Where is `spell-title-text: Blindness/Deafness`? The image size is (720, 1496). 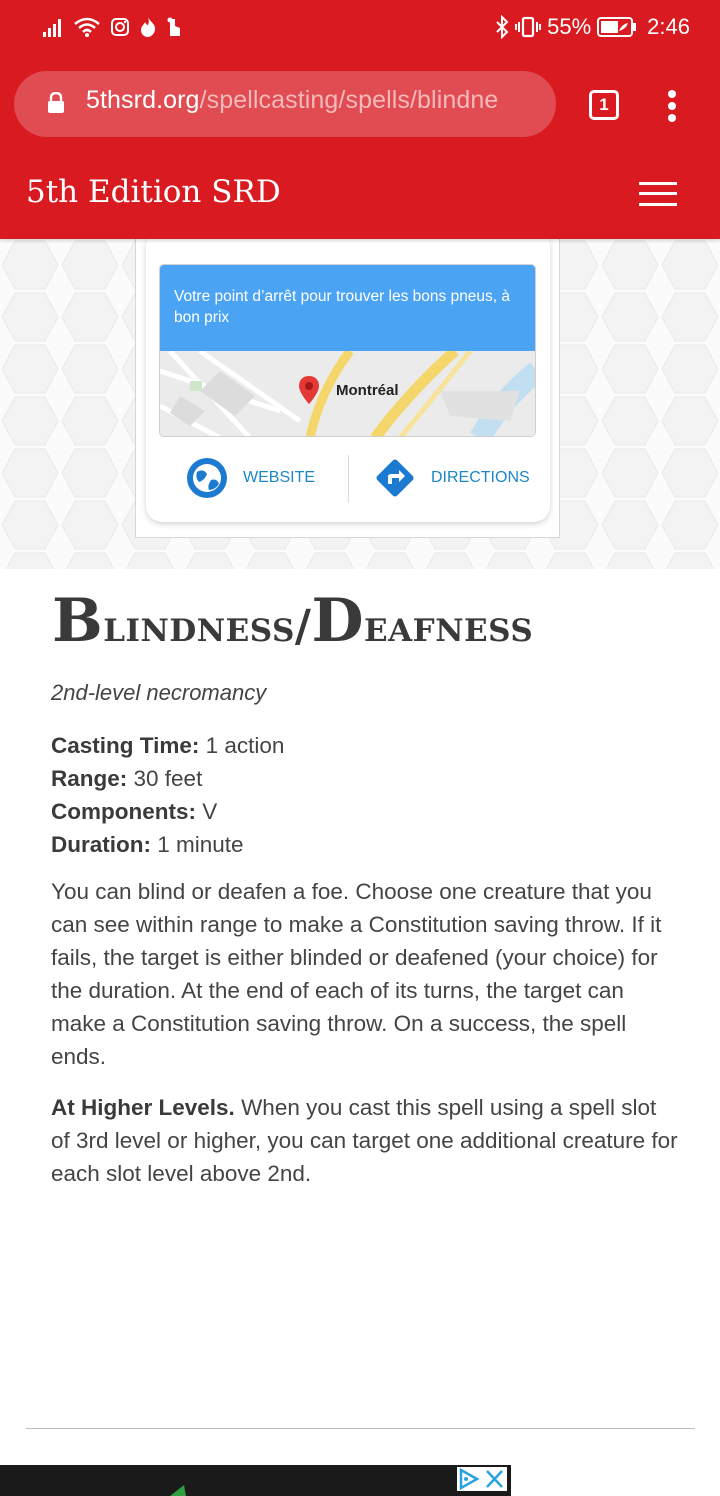
spell-title-text: Blindness/Deafness is located at coordinates (293, 621).